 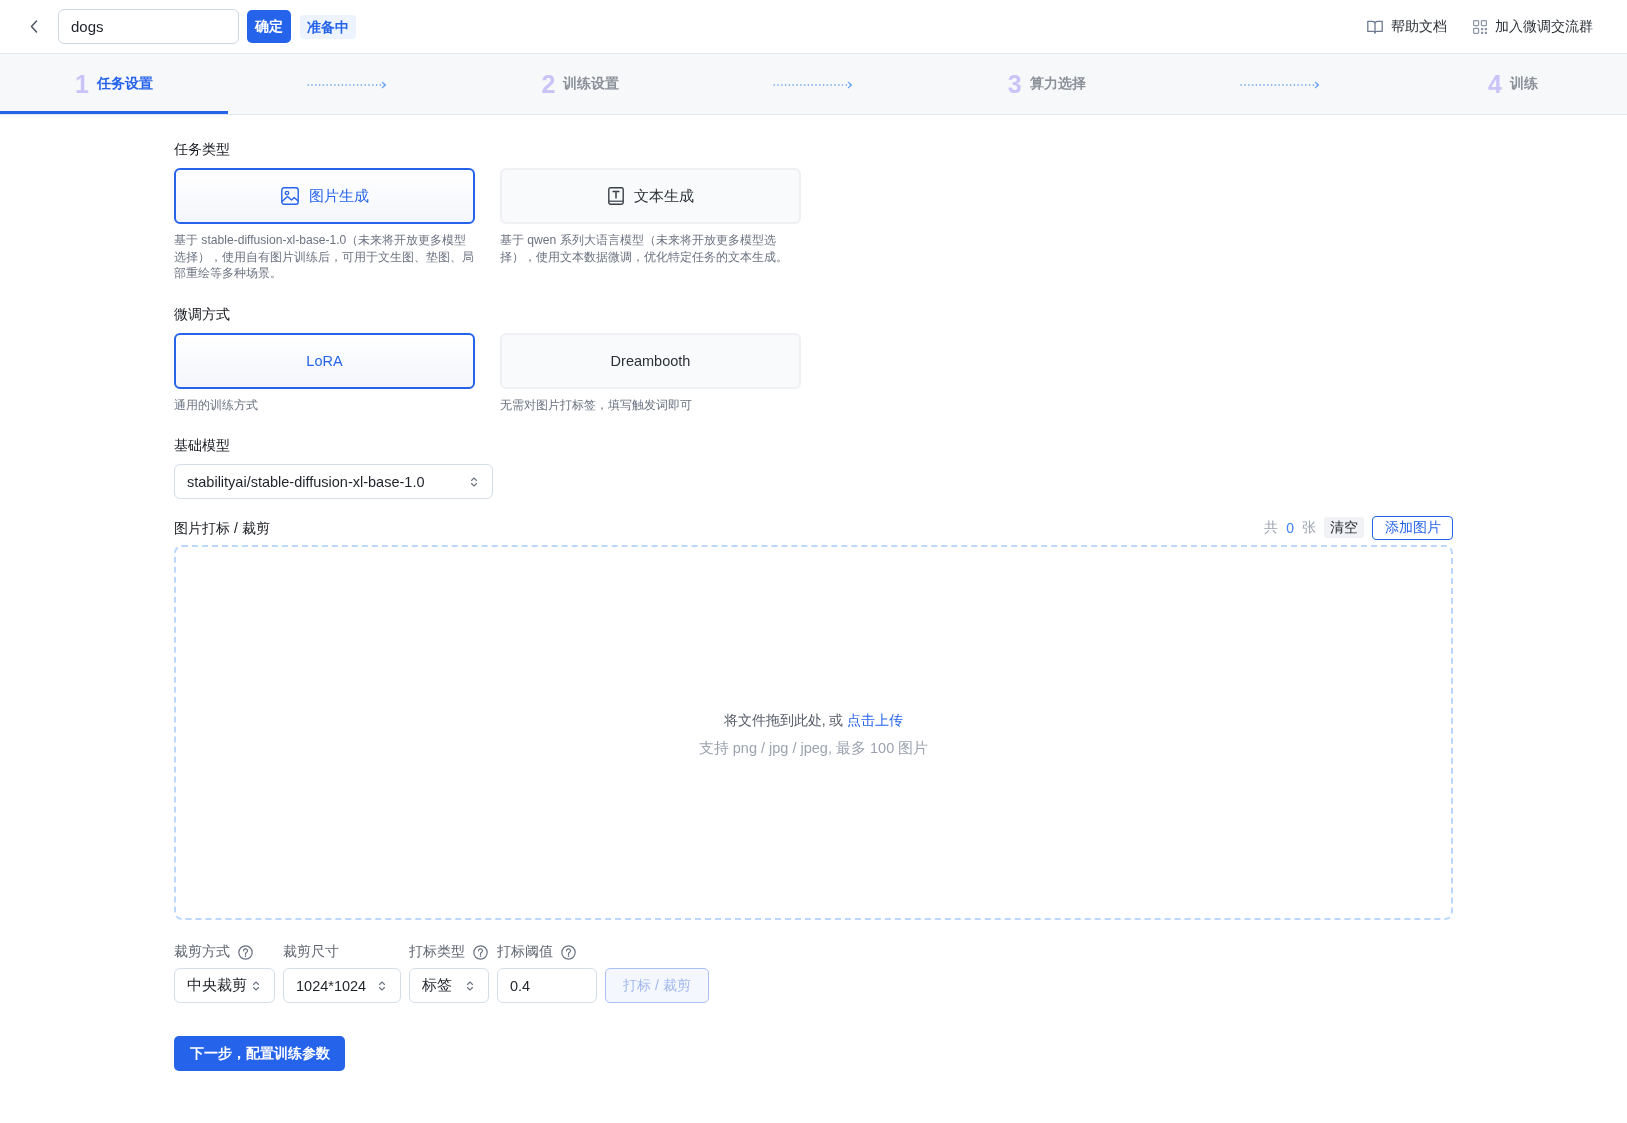 What do you see at coordinates (222, 528) in the screenshot?
I see `section-label: 图片打标 / 裁剪` at bounding box center [222, 528].